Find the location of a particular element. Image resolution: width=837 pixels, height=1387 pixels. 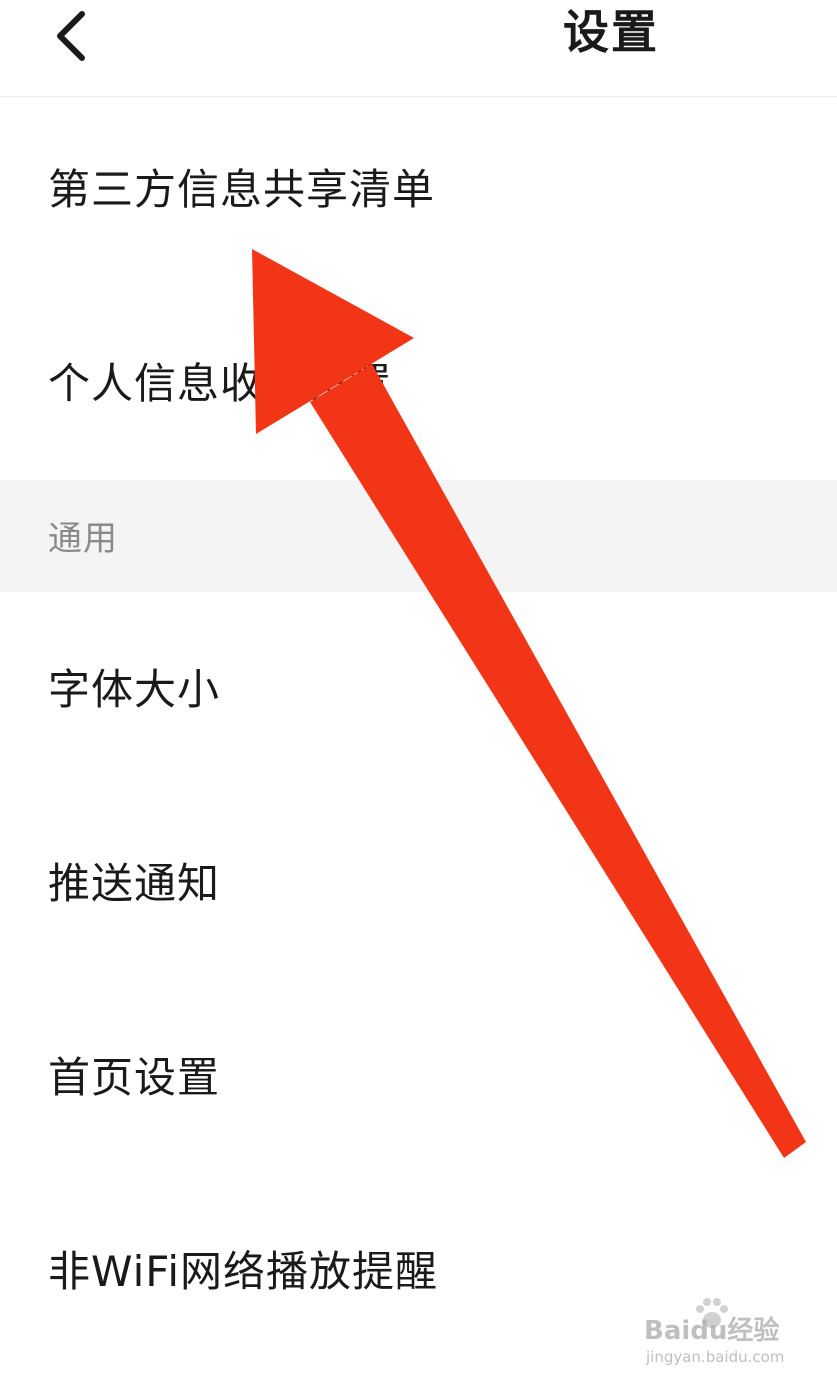

list-item-third-party-sharing: 第三方信息共享清单 is located at coordinates (418, 191).